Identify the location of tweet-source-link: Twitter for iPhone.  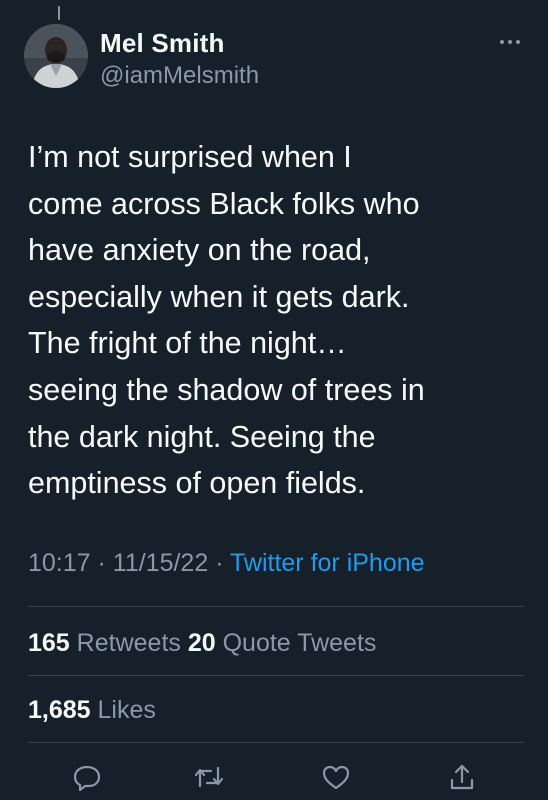
(327, 563).